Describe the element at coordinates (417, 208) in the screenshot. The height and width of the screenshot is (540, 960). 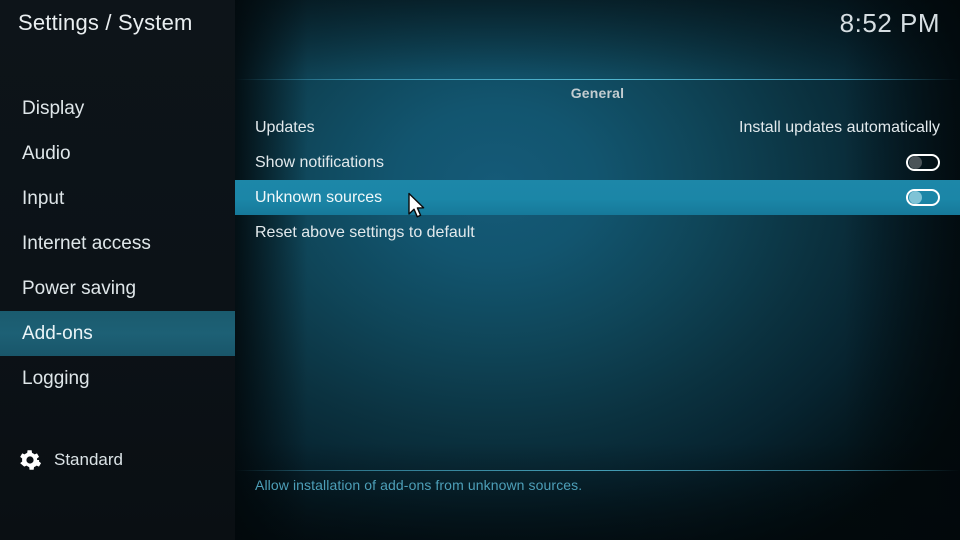
I see `mouse-cursor` at that location.